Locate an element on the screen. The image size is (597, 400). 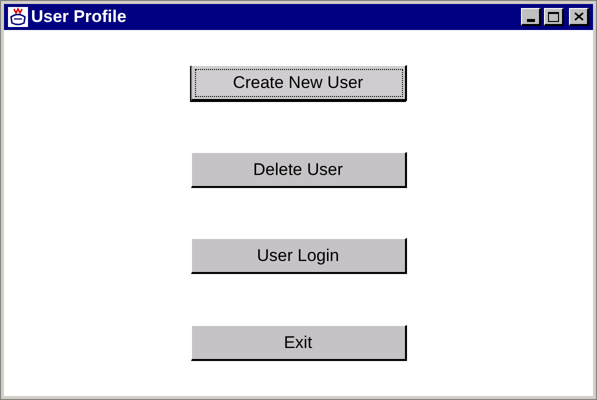
action-button: Create New User is located at coordinates (298, 83).